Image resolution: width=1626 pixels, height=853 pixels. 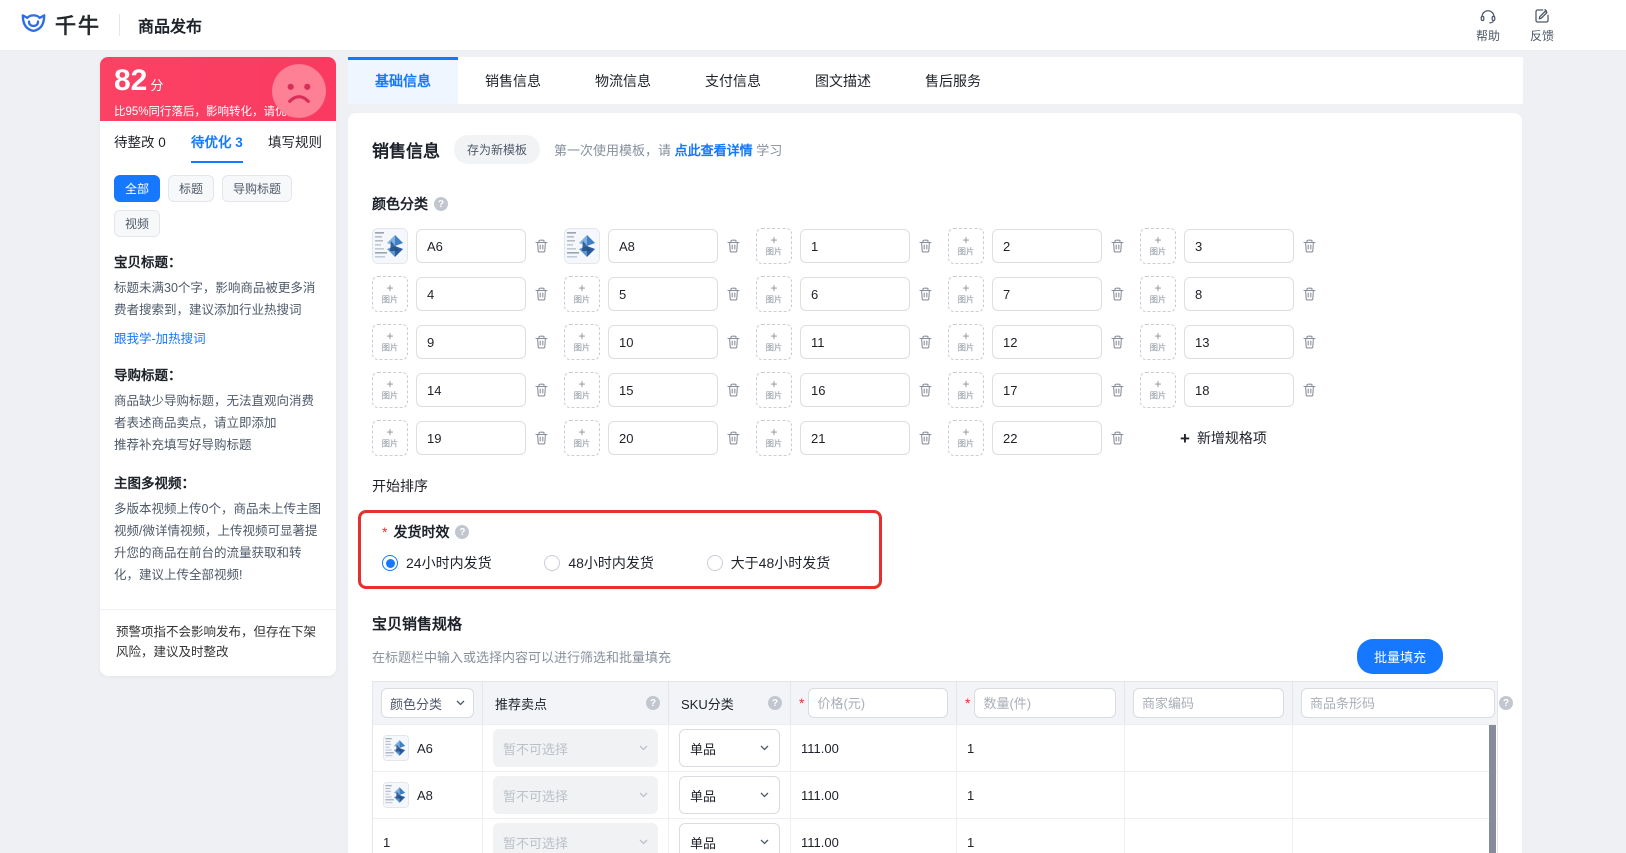 What do you see at coordinates (1492, 789) in the screenshot?
I see `table-scrollbar` at bounding box center [1492, 789].